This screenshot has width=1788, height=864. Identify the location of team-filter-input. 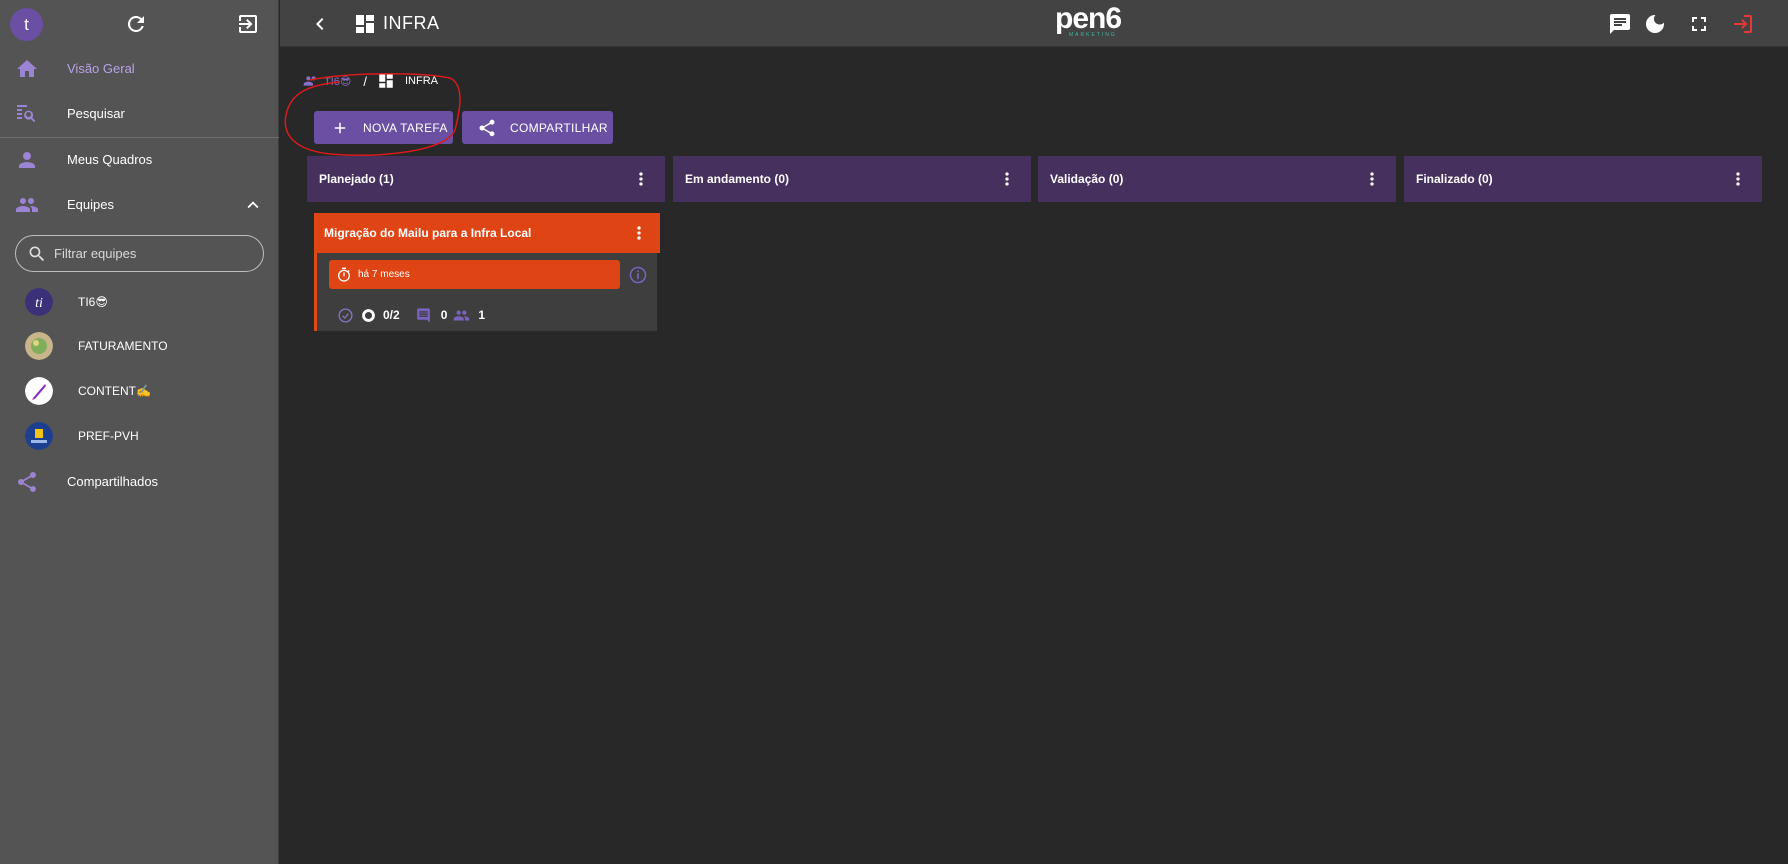
(154, 253).